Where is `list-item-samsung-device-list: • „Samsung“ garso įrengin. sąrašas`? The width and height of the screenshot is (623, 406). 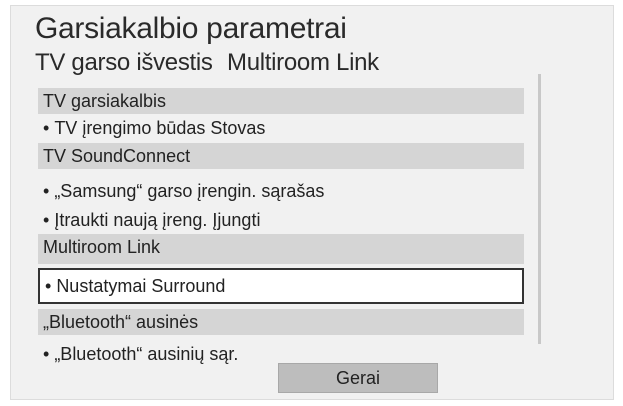
list-item-samsung-device-list: • „Samsung“ garso įrengin. sąrašas is located at coordinates (281, 191).